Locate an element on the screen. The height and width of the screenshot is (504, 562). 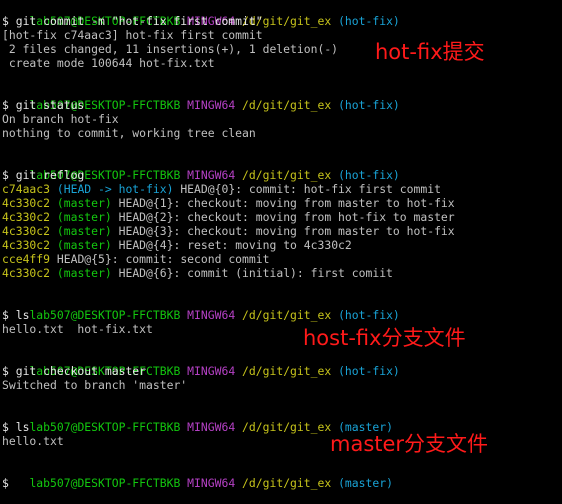
reflog-ref: (HEAD -> hot-fix) is located at coordinates (115, 189).